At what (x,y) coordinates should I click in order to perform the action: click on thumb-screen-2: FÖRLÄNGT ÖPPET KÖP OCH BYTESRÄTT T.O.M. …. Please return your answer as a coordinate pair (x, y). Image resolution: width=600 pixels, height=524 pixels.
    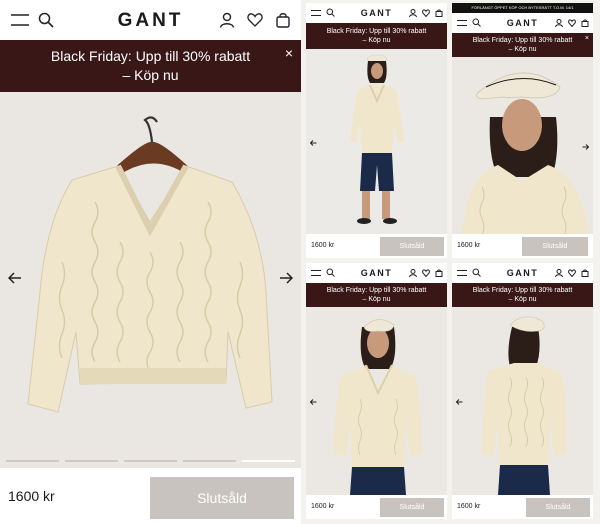
    Looking at the image, I should click on (522, 130).